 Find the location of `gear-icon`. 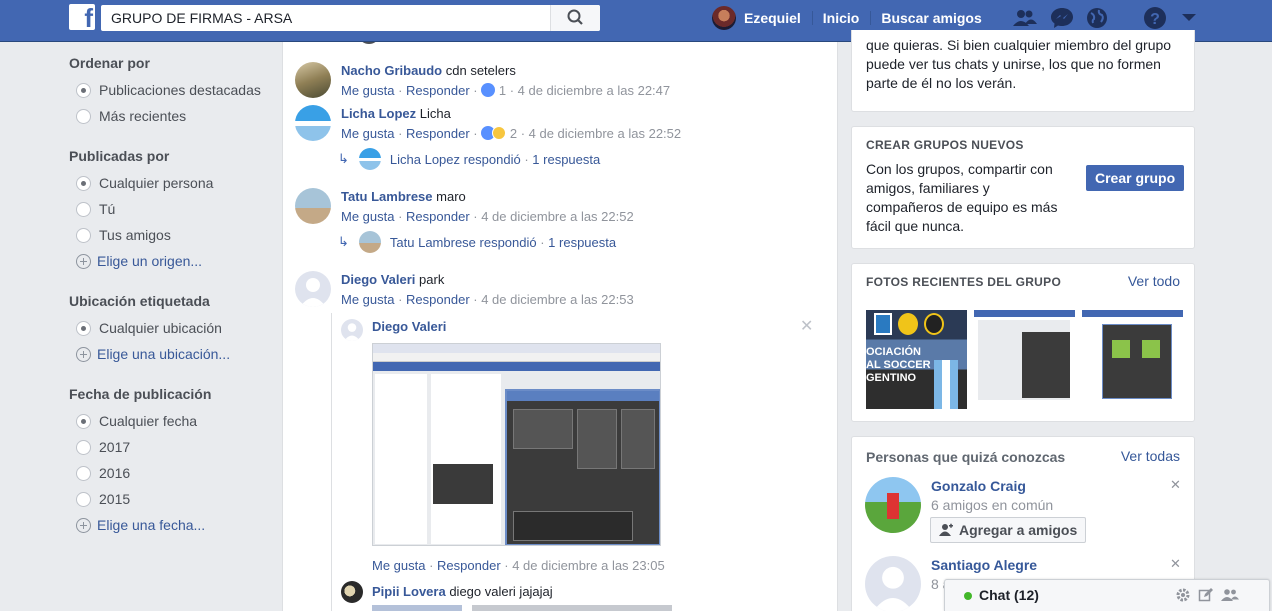

gear-icon is located at coordinates (1183, 595).